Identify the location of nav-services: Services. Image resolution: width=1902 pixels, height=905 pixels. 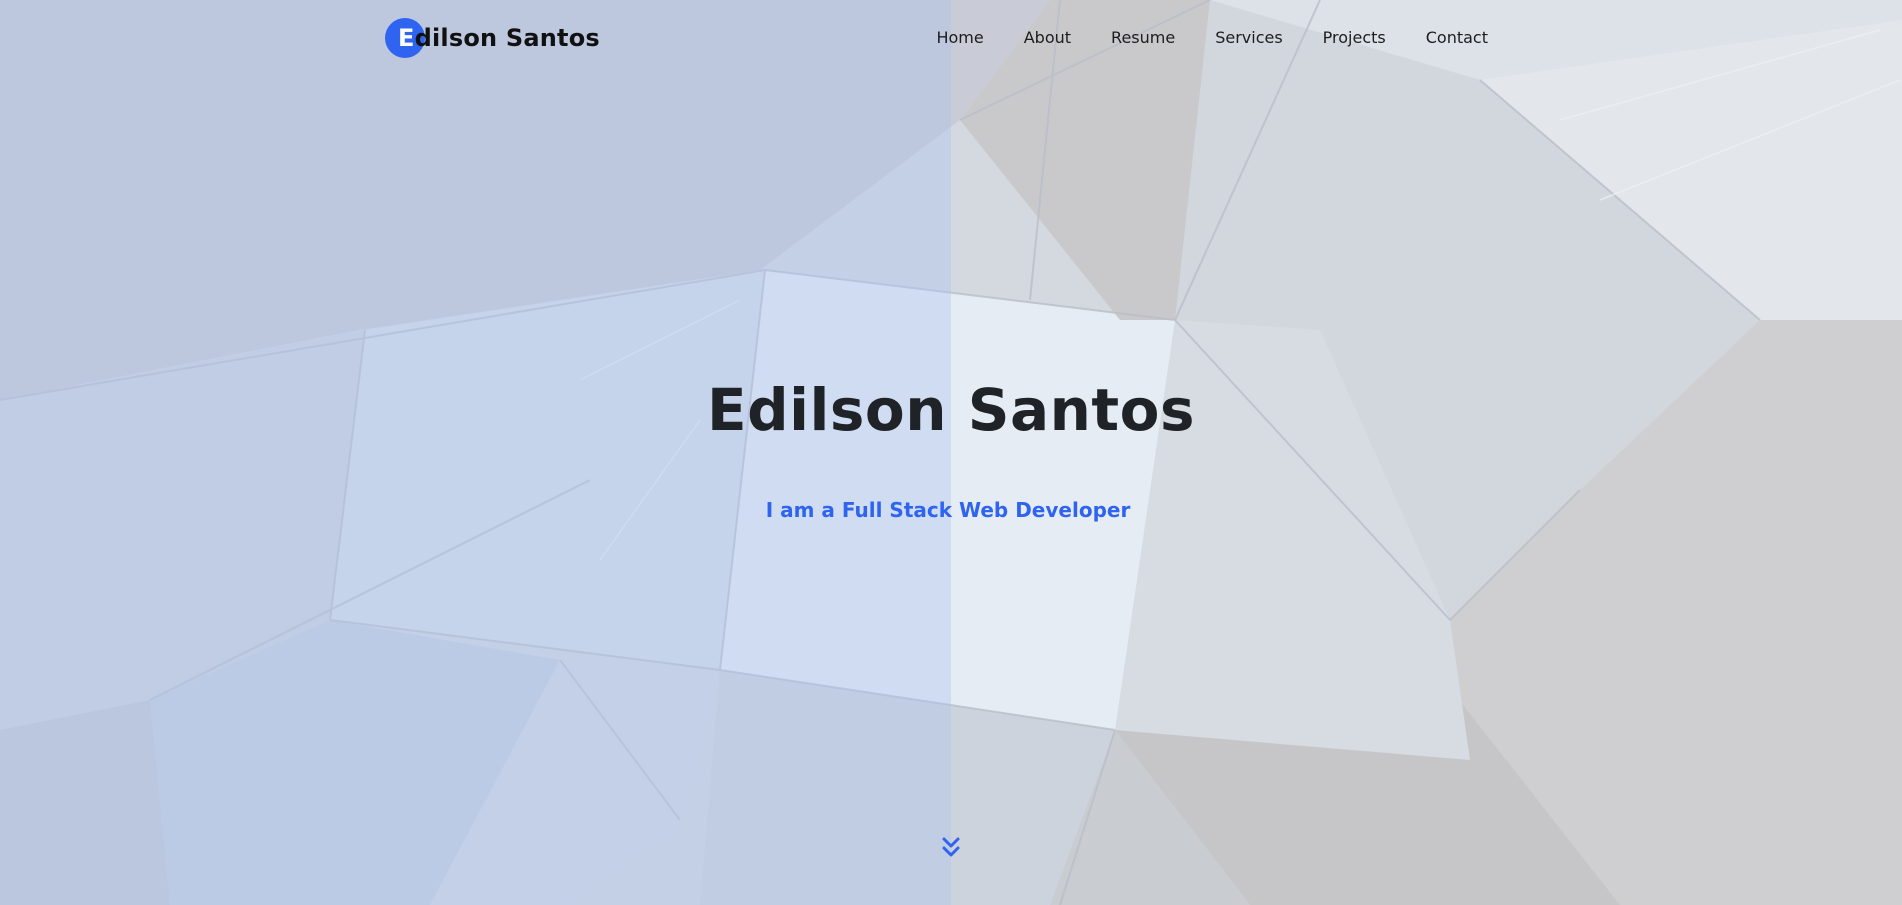
(1248, 38).